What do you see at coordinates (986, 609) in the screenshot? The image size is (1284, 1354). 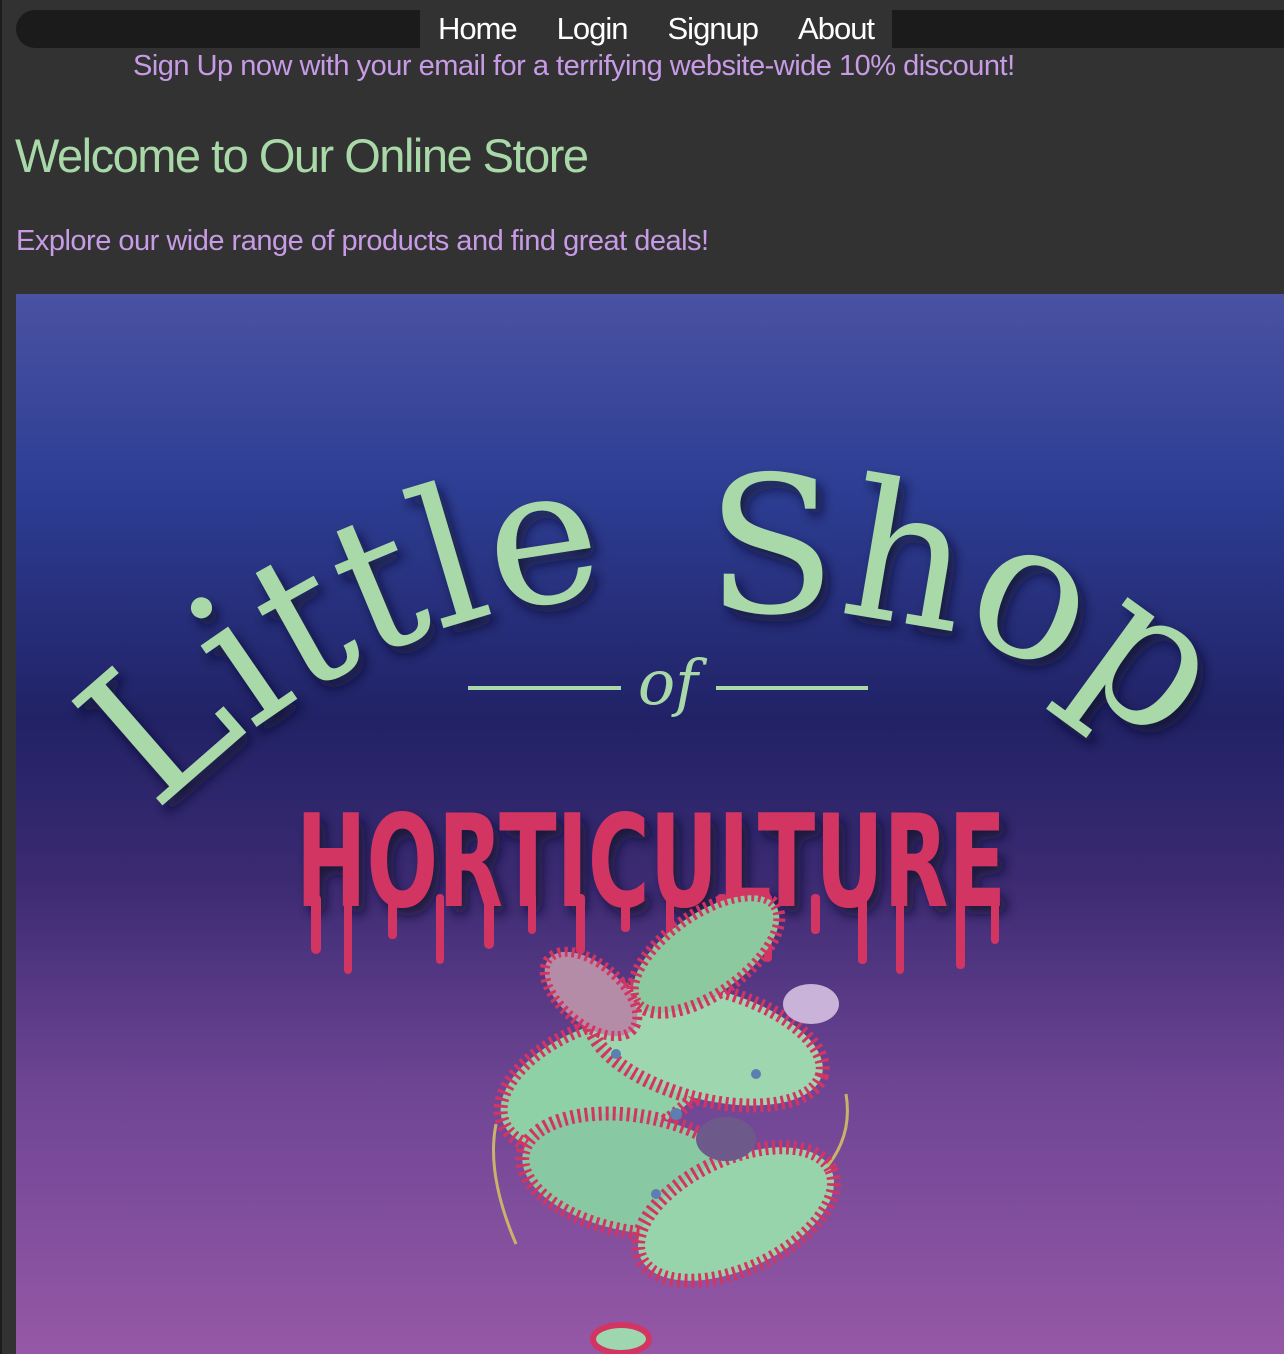 I see `logo-word-shop: Shop` at bounding box center [986, 609].